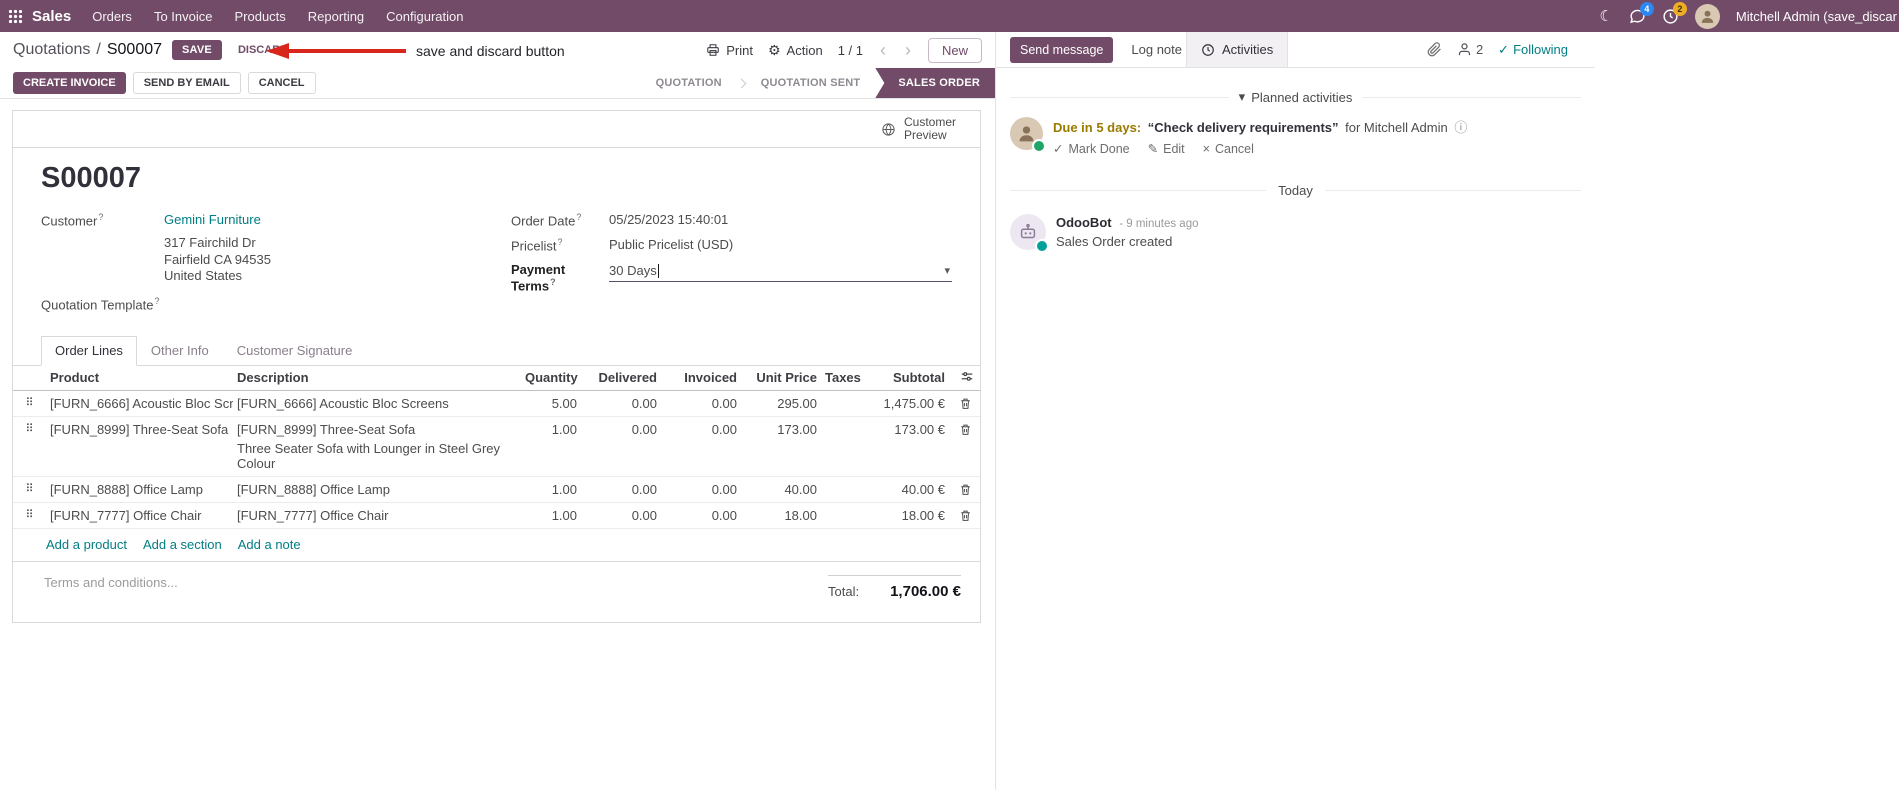 This screenshot has height=790, width=1899. What do you see at coordinates (86, 544) in the screenshot?
I see `add-a-product-link: Add a product` at bounding box center [86, 544].